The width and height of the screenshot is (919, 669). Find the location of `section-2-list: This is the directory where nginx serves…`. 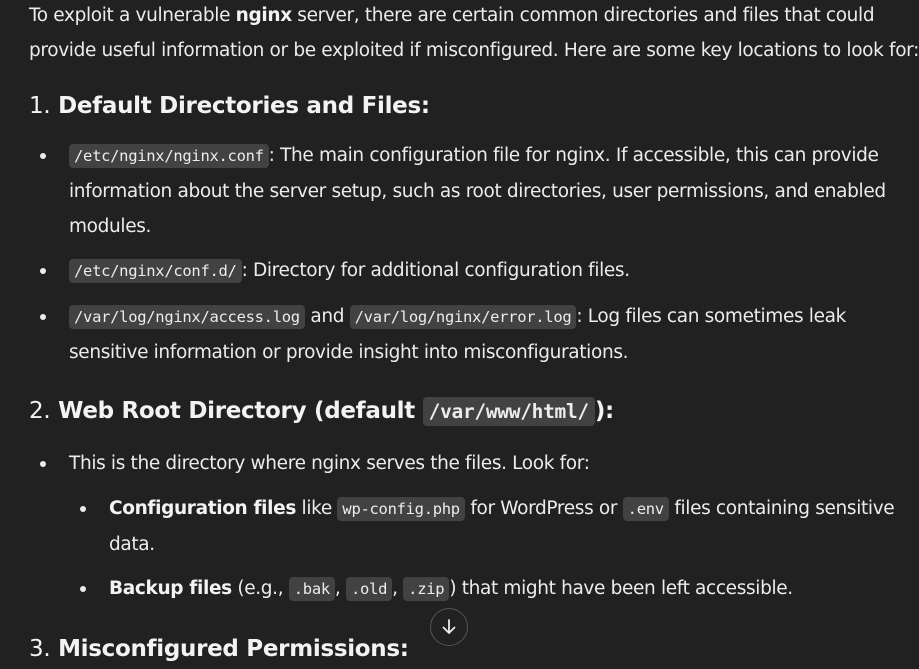

section-2-list: This is the directory where nginx serves… is located at coordinates (477, 463).